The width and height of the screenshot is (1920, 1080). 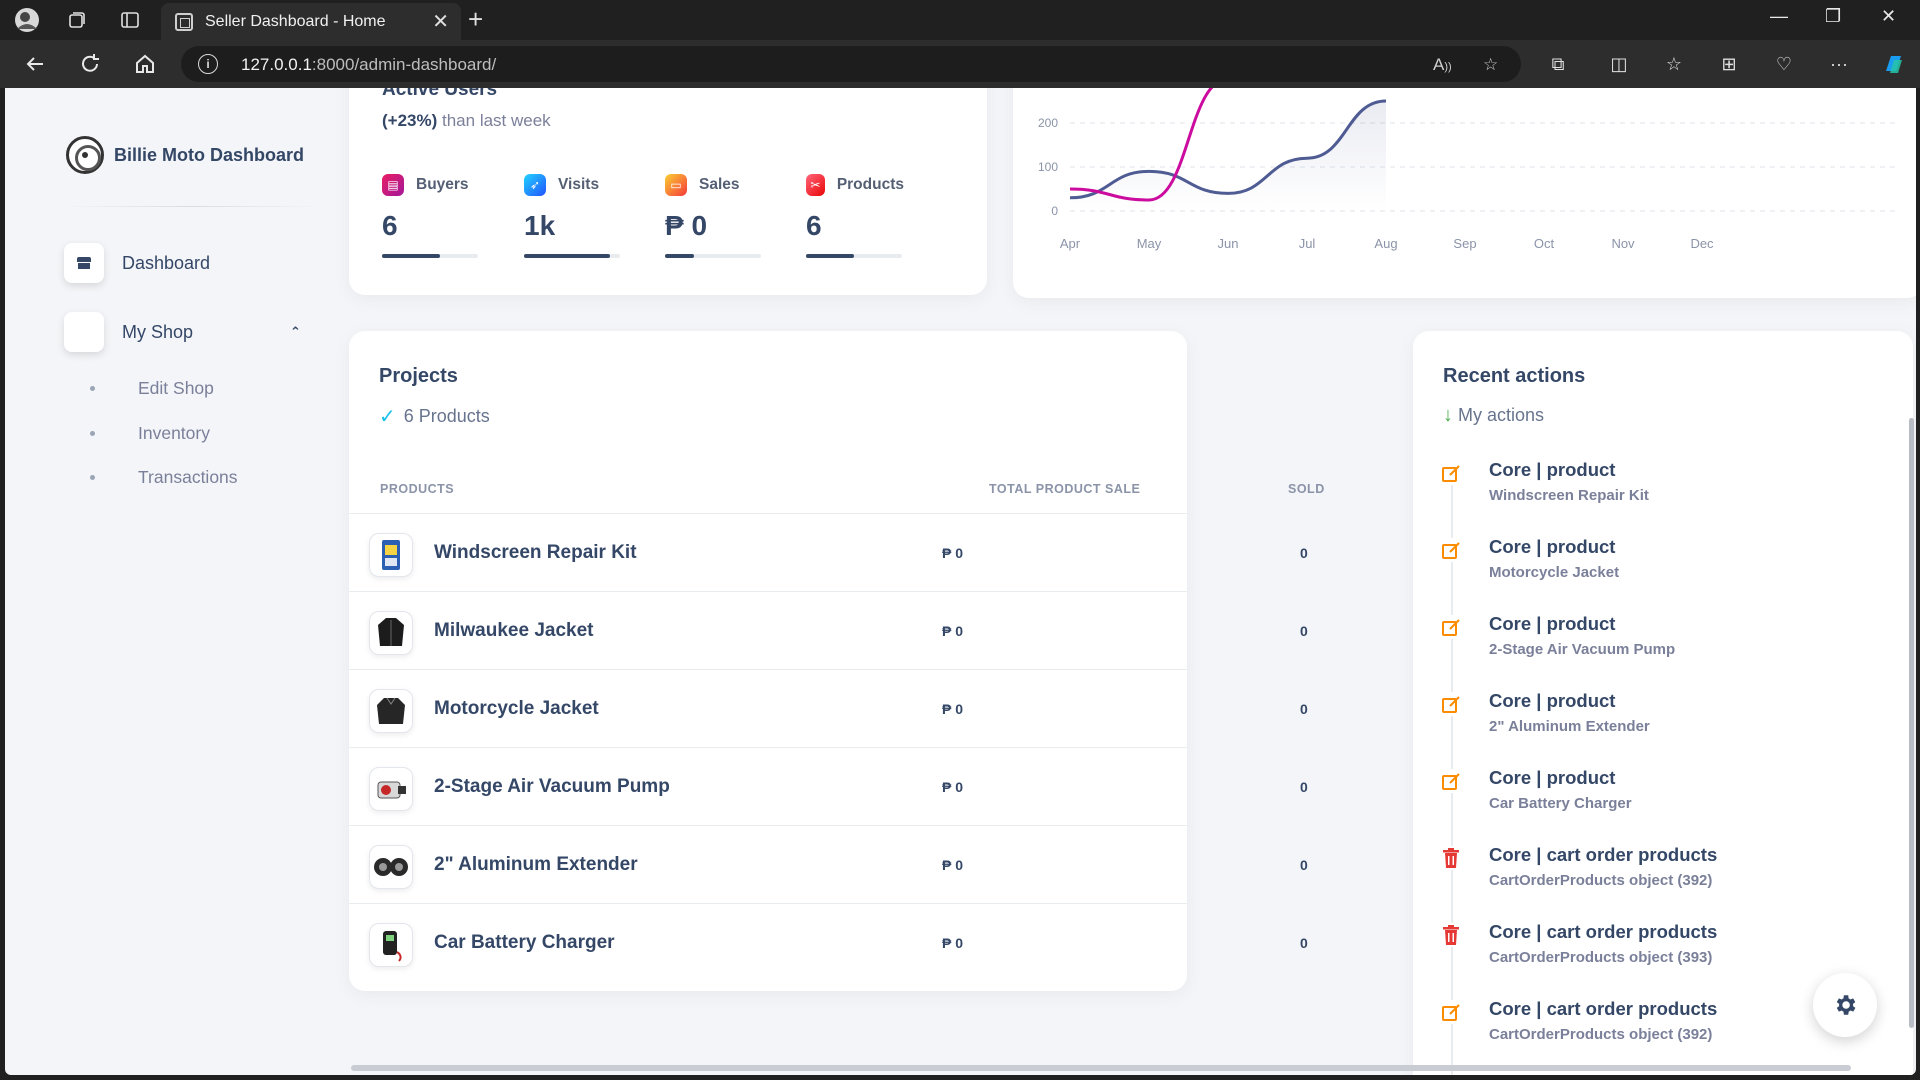 What do you see at coordinates (1101, 1068) in the screenshot?
I see `horizontal-scrollbar` at bounding box center [1101, 1068].